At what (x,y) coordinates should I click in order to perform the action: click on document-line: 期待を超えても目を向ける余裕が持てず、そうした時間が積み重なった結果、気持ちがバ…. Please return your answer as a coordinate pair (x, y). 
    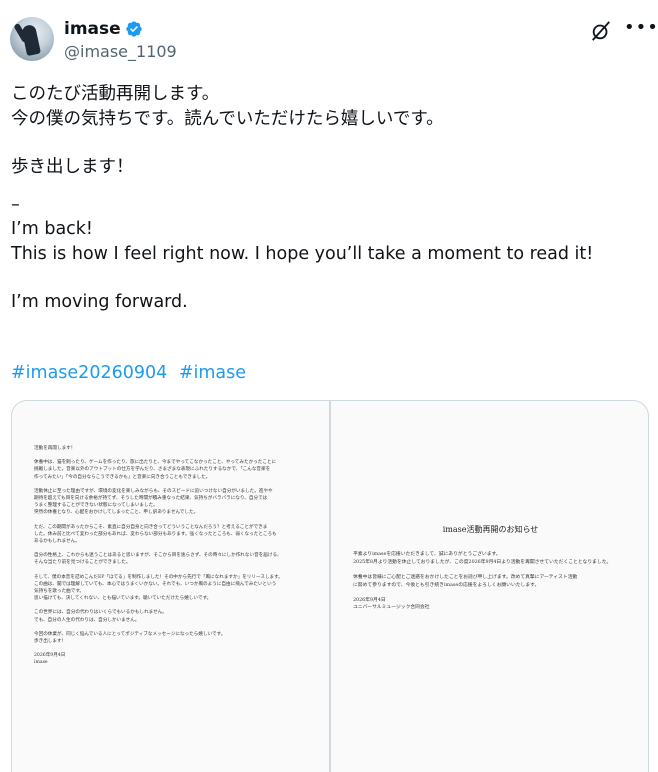
    Looking at the image, I should click on (151, 499).